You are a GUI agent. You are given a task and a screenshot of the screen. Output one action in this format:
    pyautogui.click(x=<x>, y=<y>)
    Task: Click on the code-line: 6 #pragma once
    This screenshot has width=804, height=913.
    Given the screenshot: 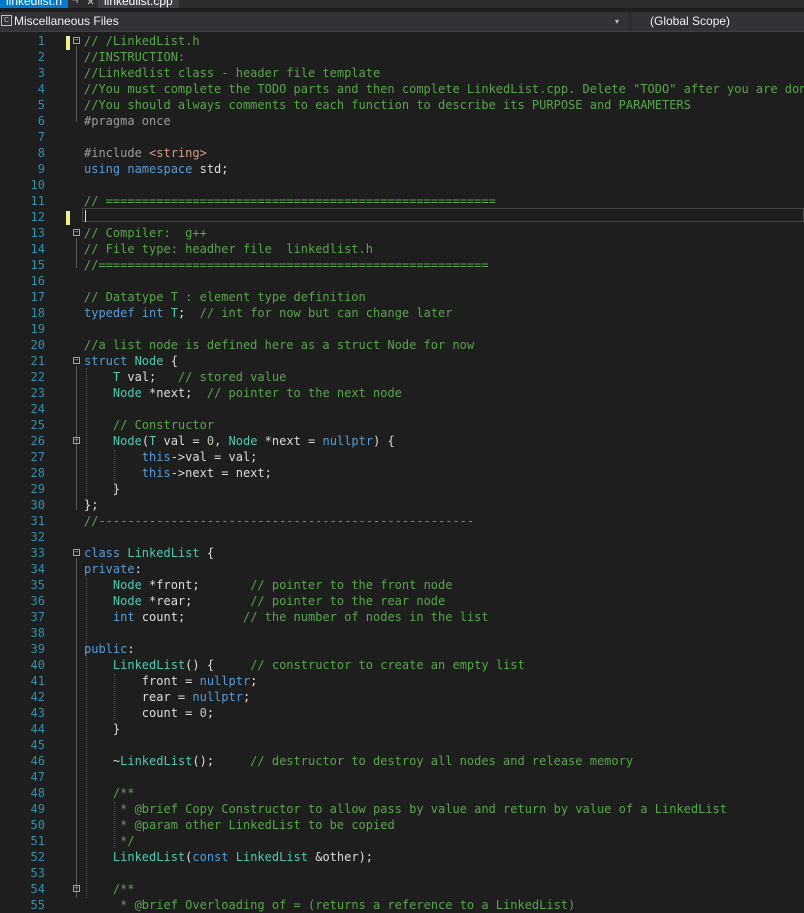 What is the action you would take?
    pyautogui.click(x=402, y=121)
    